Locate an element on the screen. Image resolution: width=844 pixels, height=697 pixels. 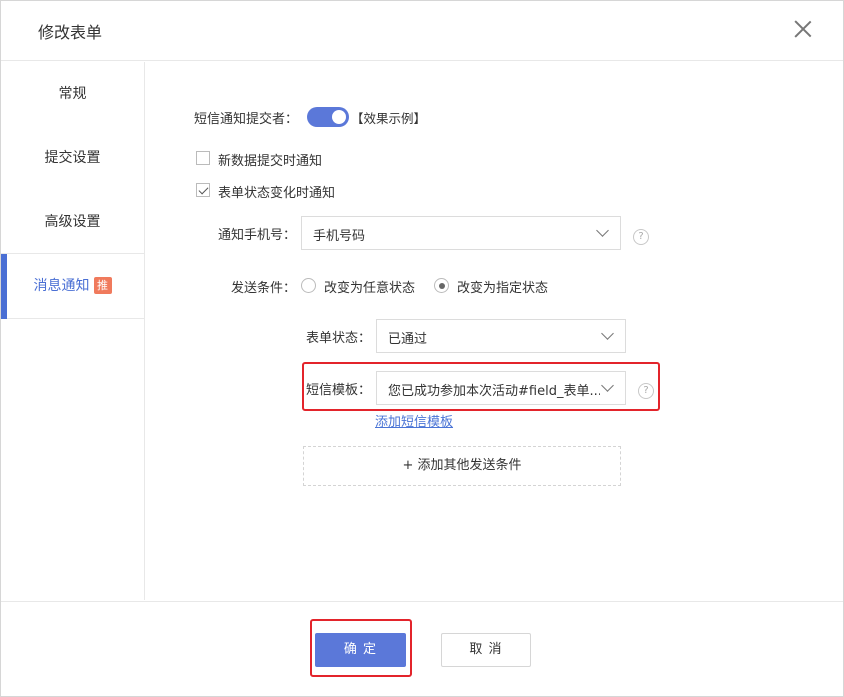
phone-select-value: 手机号码 is located at coordinates (339, 236).